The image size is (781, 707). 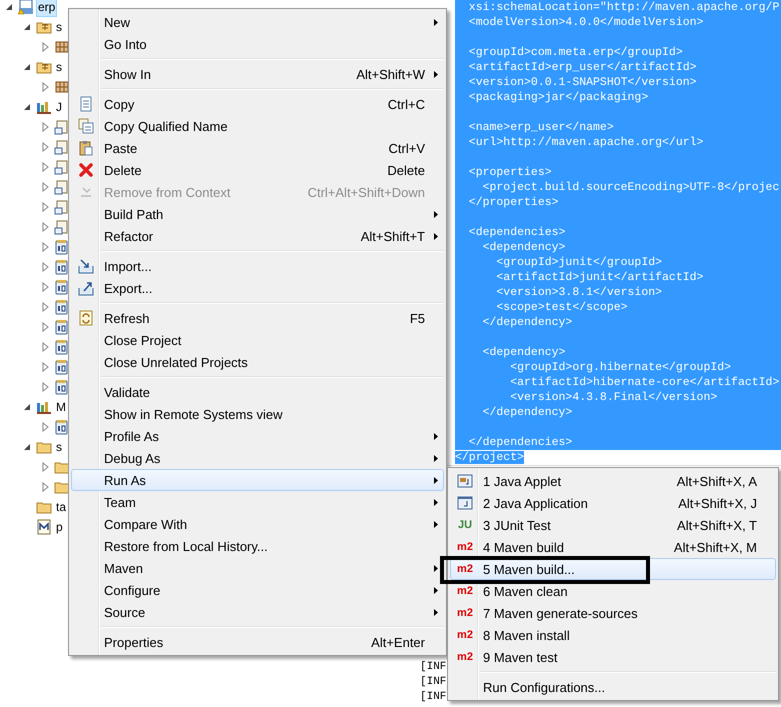 I want to click on shortcut-label: Alt+Shift+X, J, so click(x=717, y=503).